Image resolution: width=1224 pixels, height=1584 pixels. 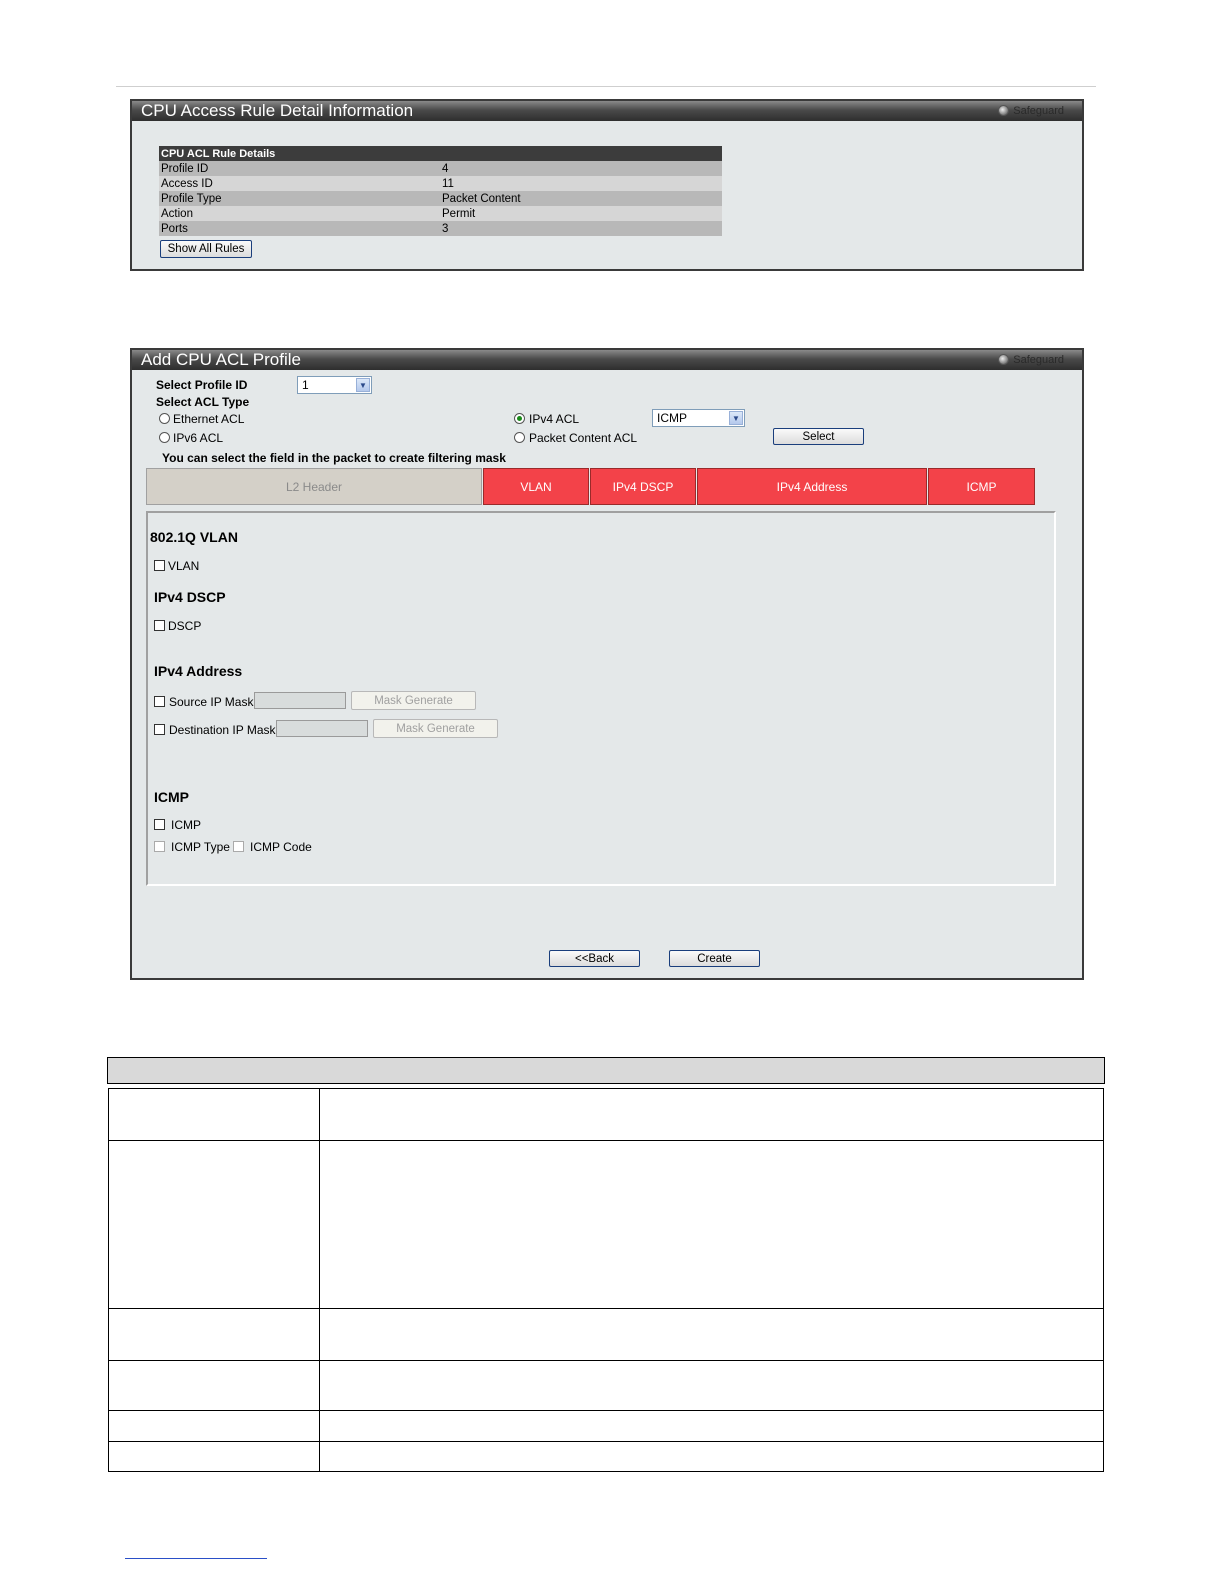 I want to click on footer-link-underline, so click(x=196, y=1558).